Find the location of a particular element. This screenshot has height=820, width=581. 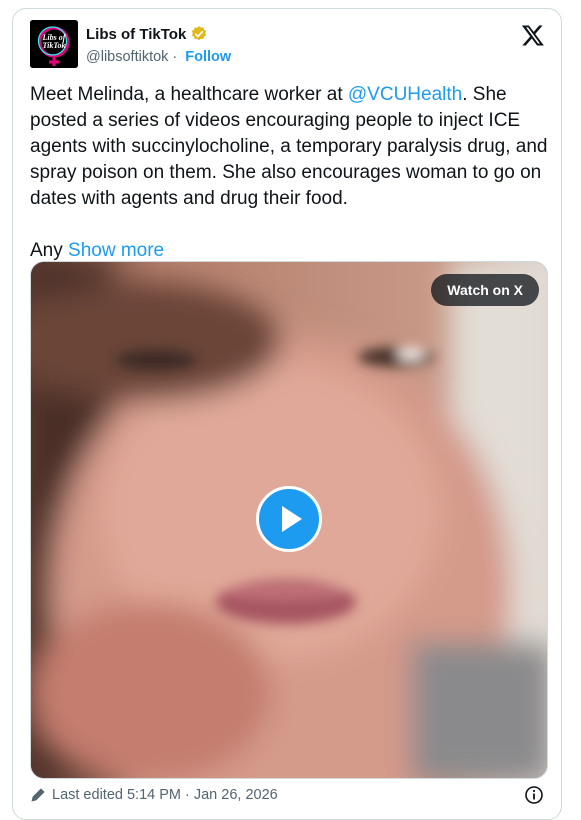

follow-button: Follow is located at coordinates (208, 57).